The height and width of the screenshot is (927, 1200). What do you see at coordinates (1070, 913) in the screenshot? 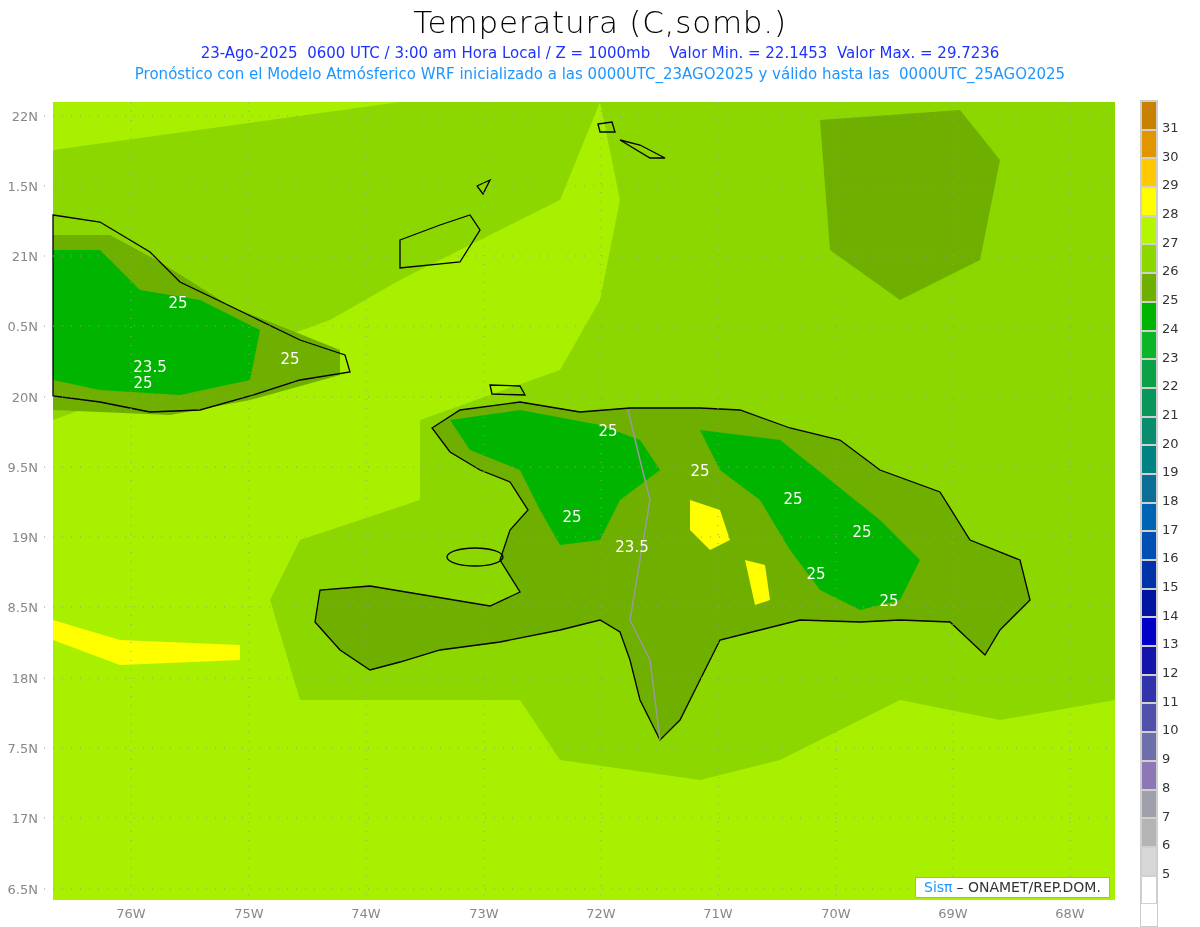
I see `longitude-label: 68W` at bounding box center [1070, 913].